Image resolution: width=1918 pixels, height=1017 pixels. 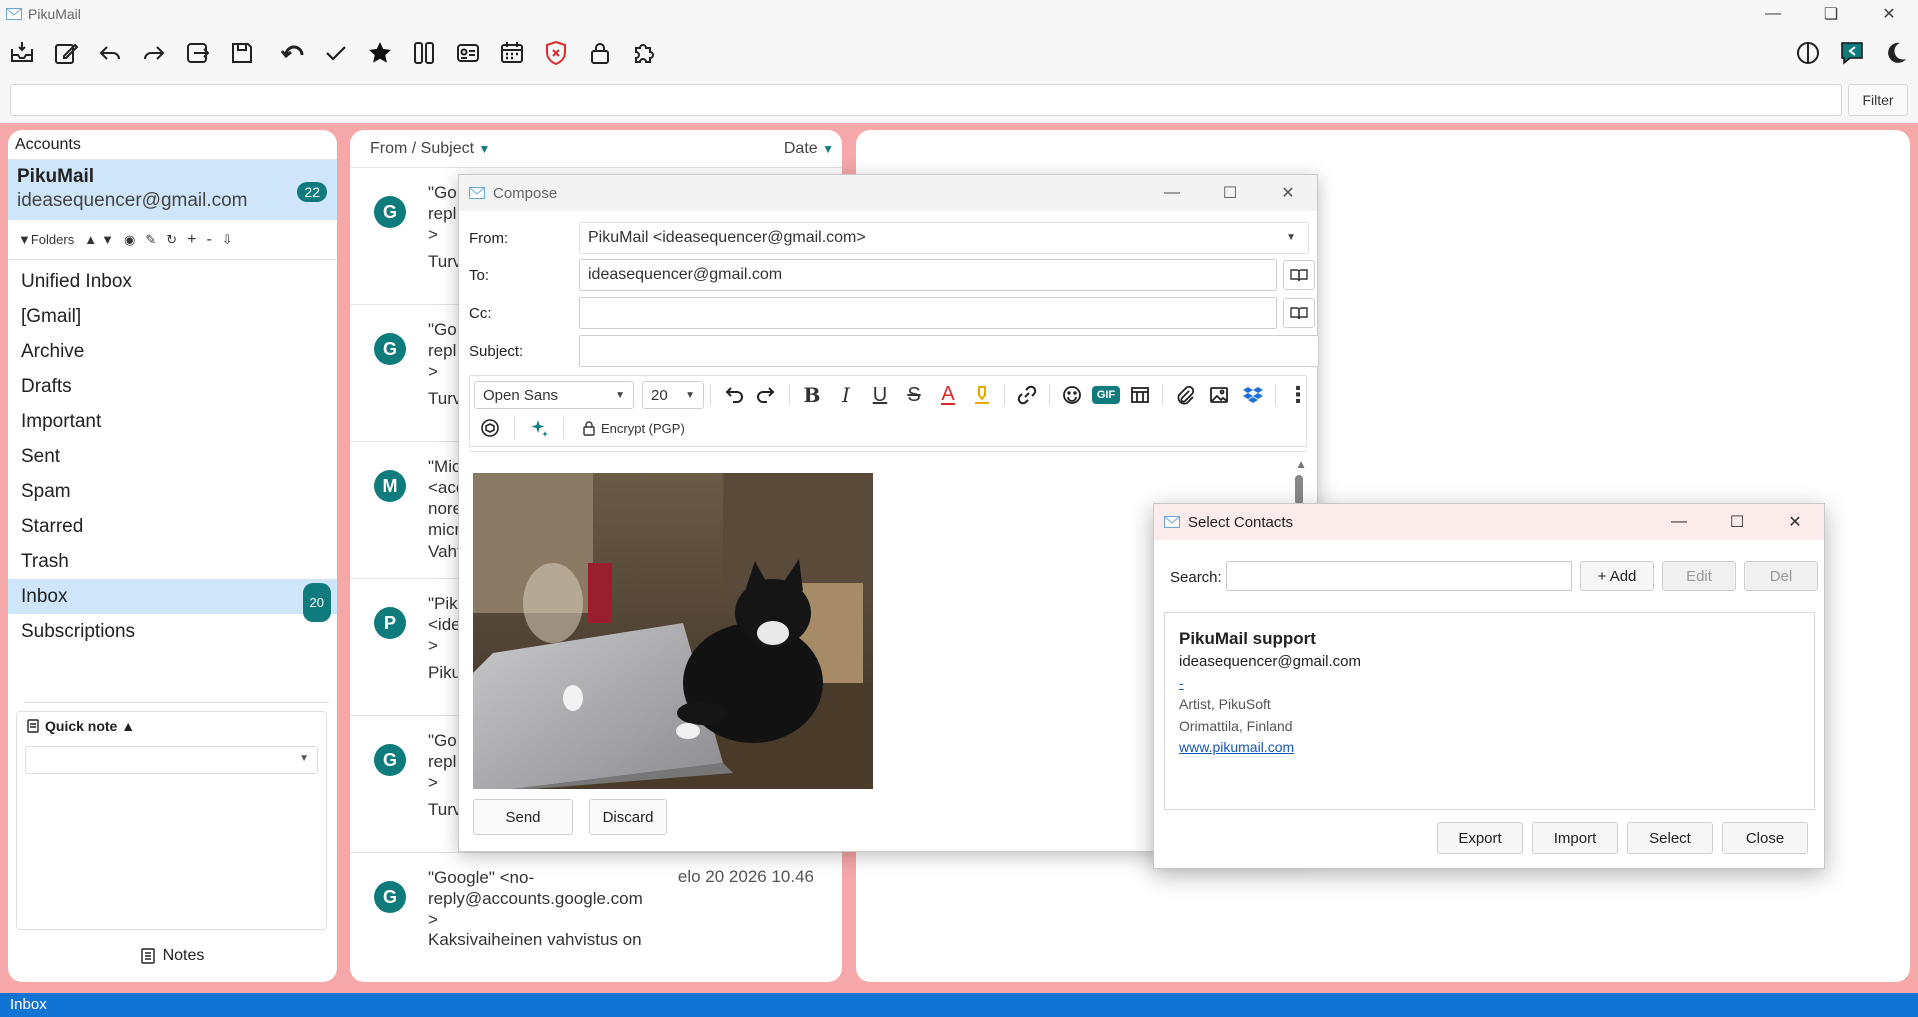 What do you see at coordinates (242, 53) in the screenshot?
I see `save-button` at bounding box center [242, 53].